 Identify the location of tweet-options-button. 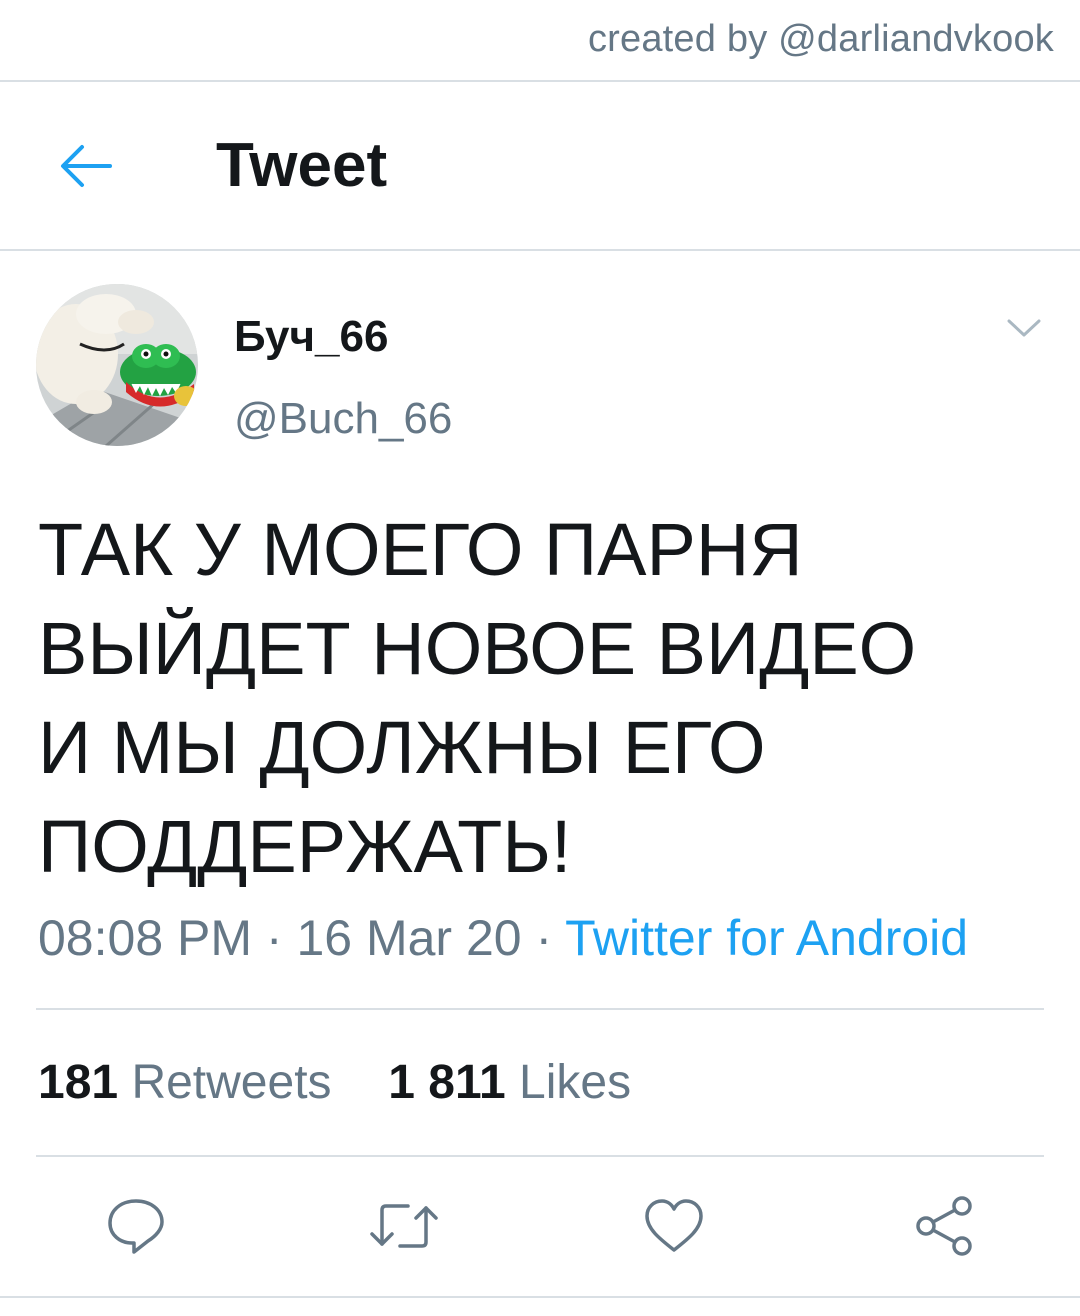
(1024, 328).